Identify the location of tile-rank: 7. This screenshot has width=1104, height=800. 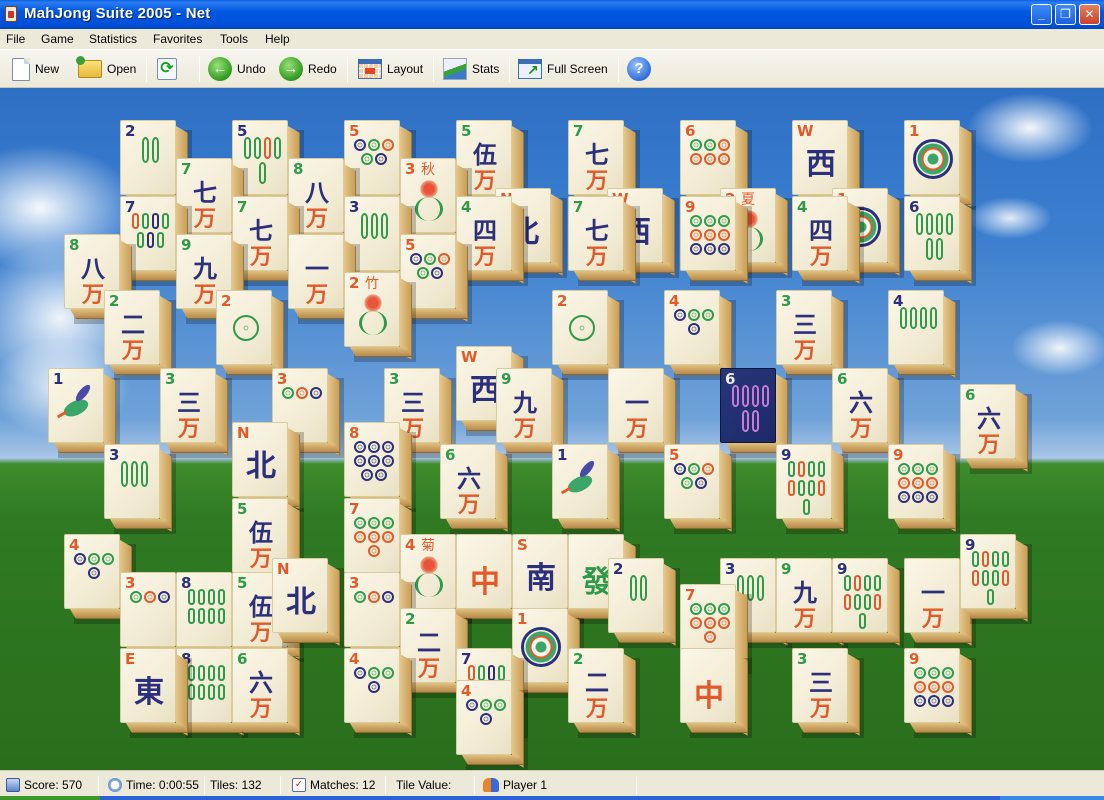
(354, 509).